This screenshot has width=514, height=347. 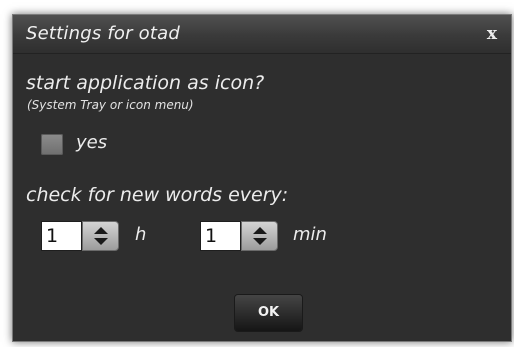 What do you see at coordinates (145, 83) in the screenshot?
I see `icon-setting-question: start application as icon?` at bounding box center [145, 83].